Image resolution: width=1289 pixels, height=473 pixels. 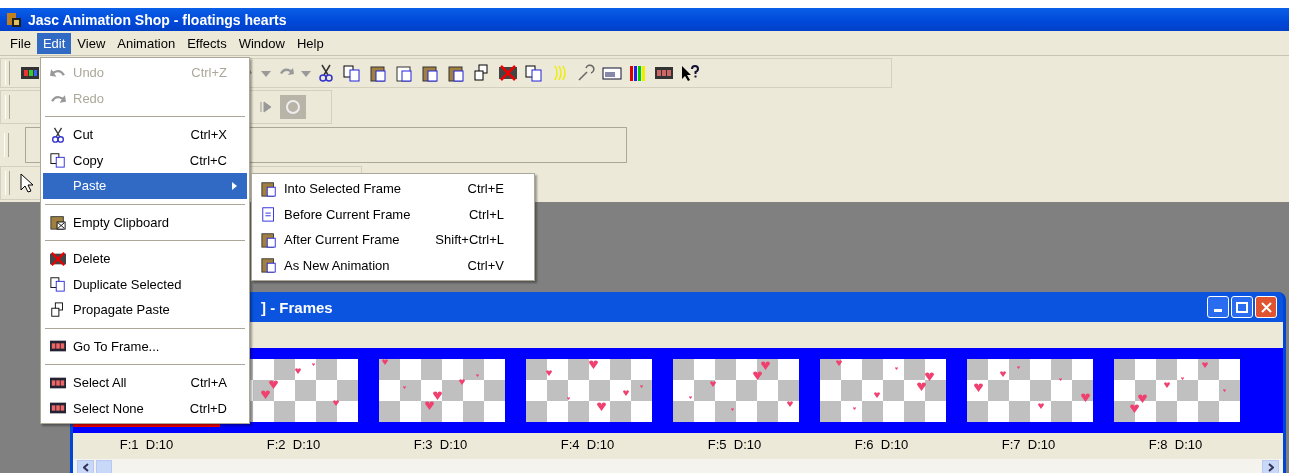 What do you see at coordinates (297, 307) in the screenshot?
I see `window-title: ] - Frames` at bounding box center [297, 307].